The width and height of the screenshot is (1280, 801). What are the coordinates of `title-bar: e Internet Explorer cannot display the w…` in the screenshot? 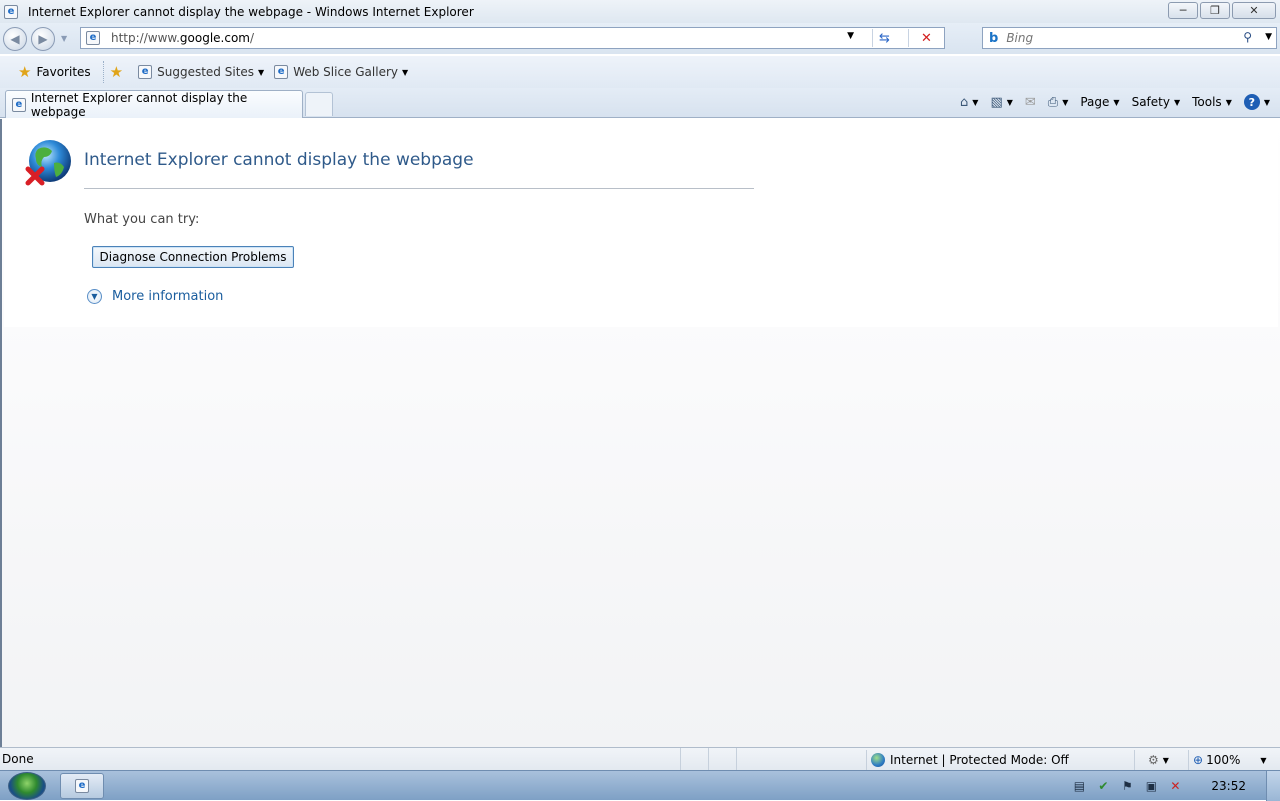 It's located at (640, 11).